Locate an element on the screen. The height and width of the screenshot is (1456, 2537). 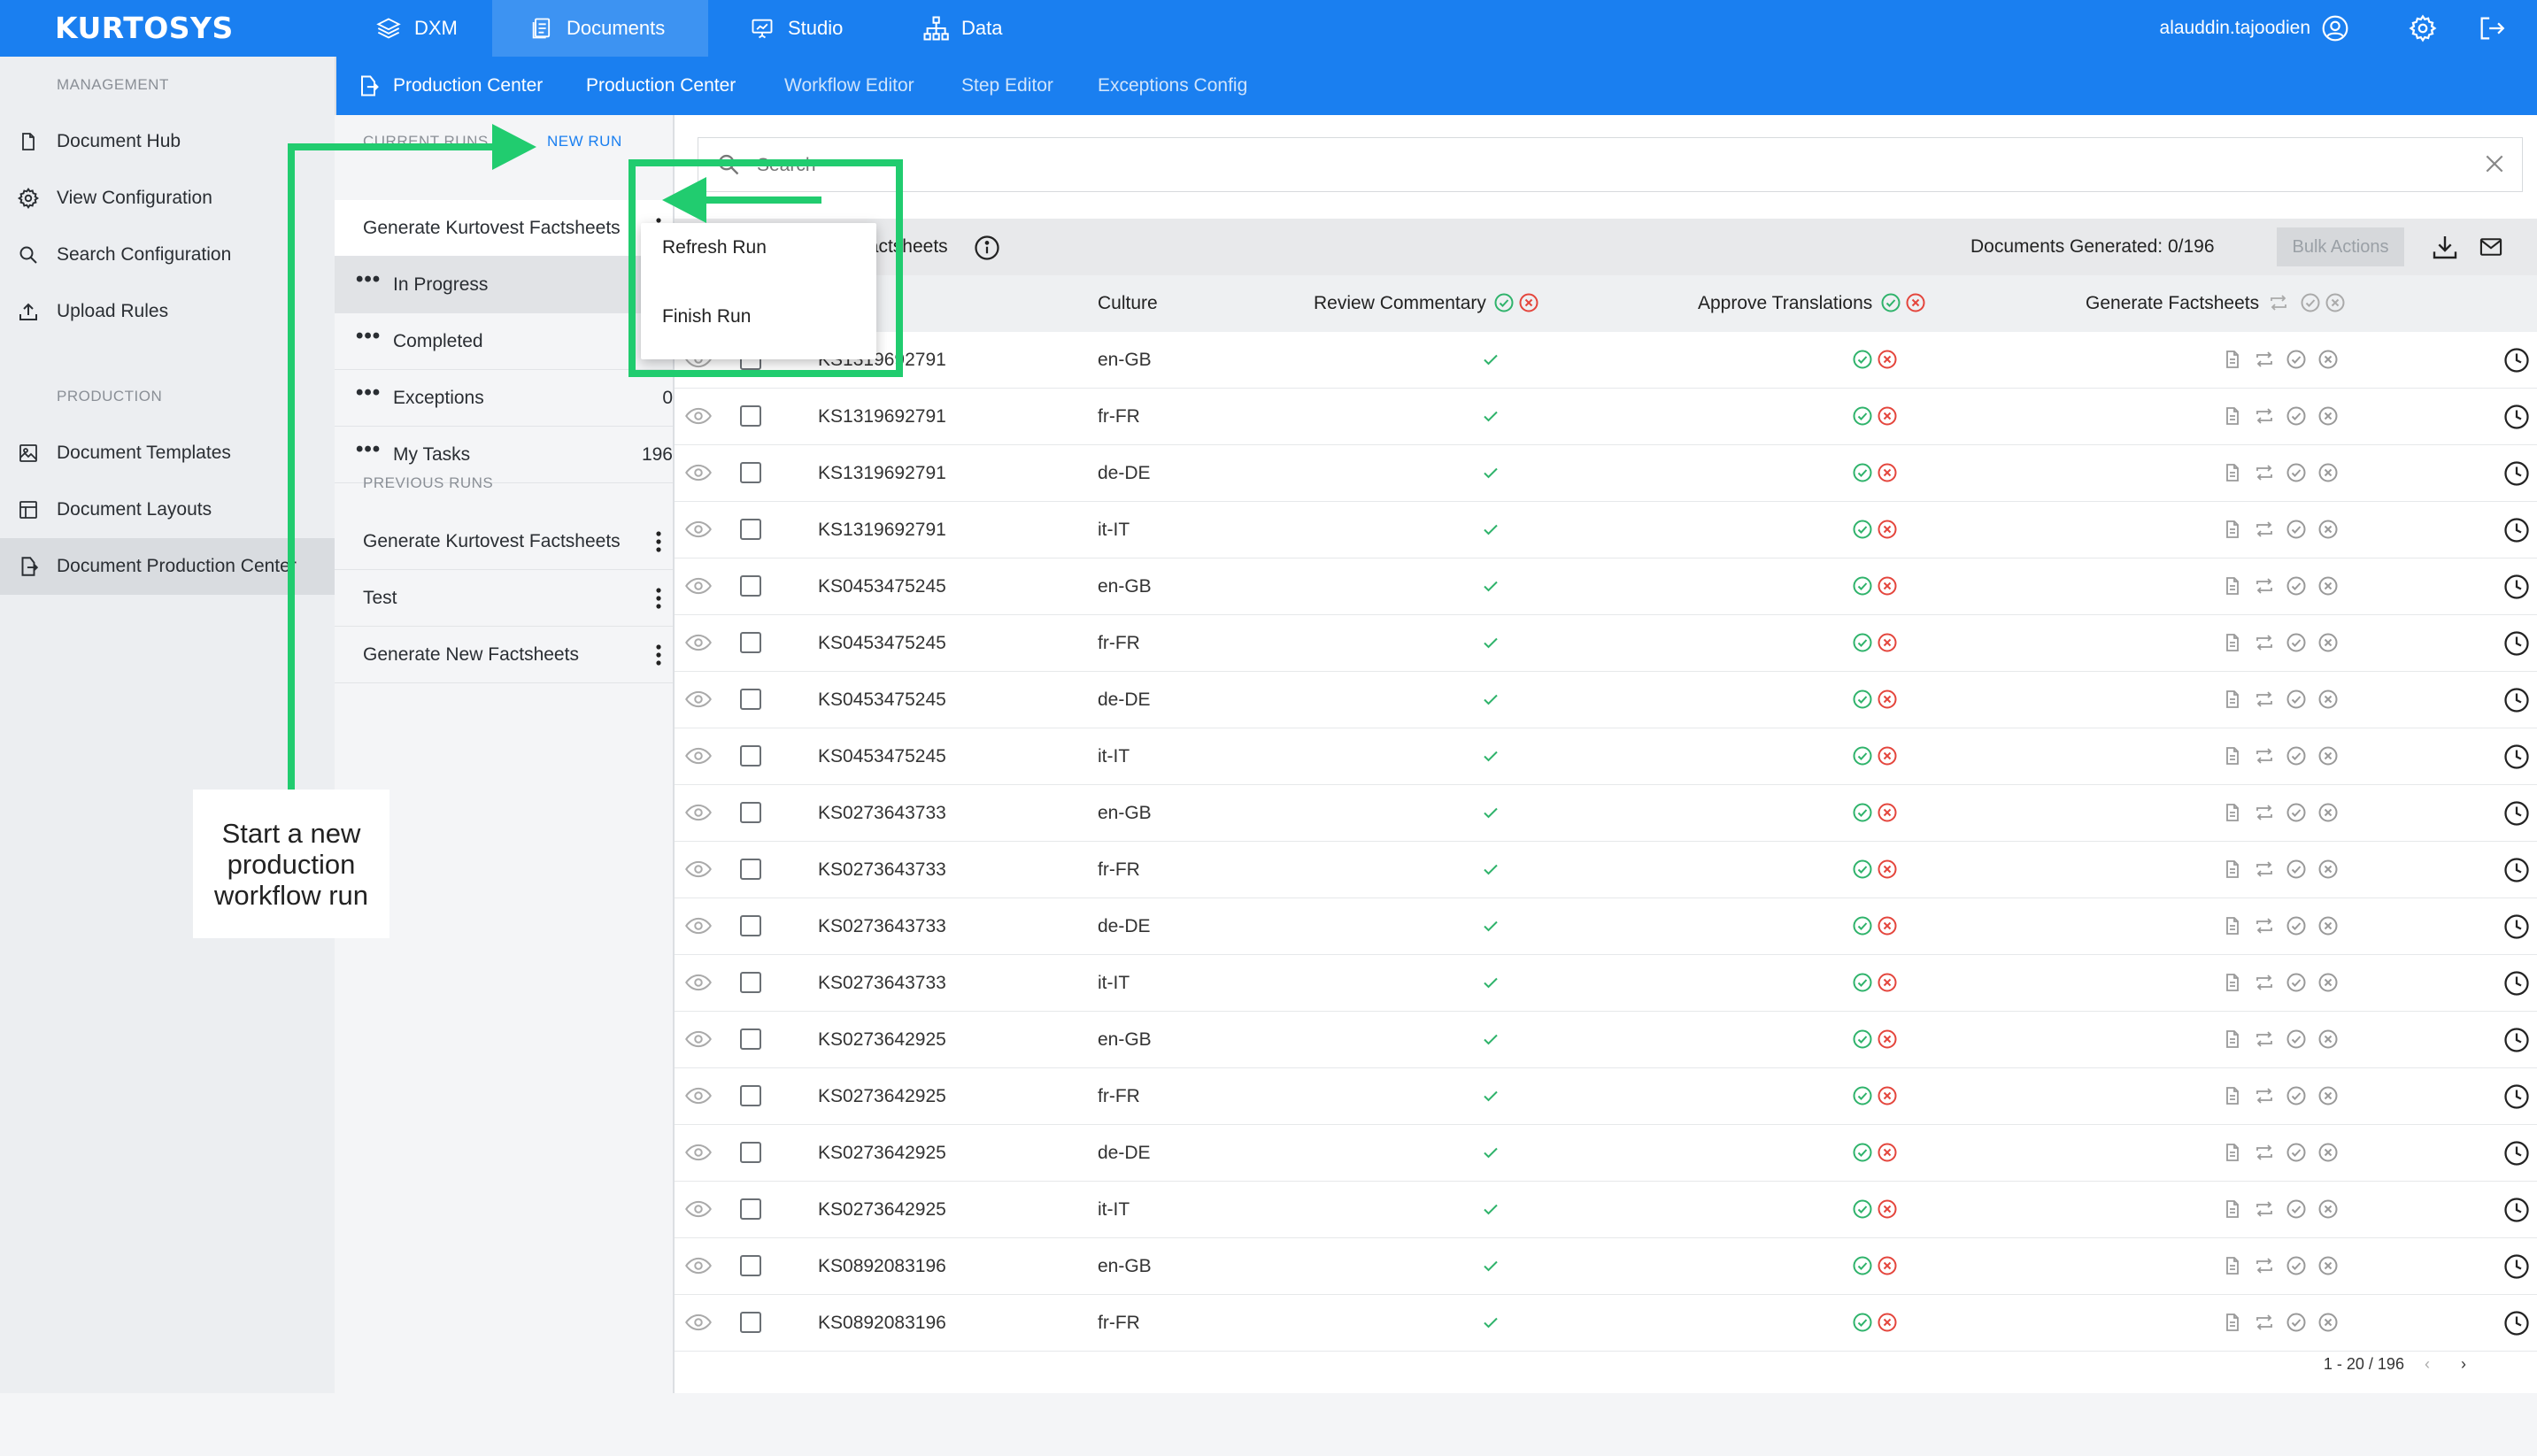
arrow-to-new-run is located at coordinates (392, 466).